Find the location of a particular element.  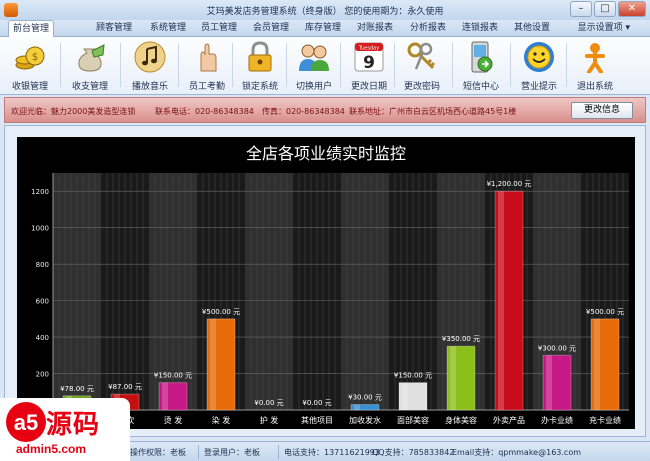

bar-value-label: ¥87.00 元 is located at coordinates (125, 387).